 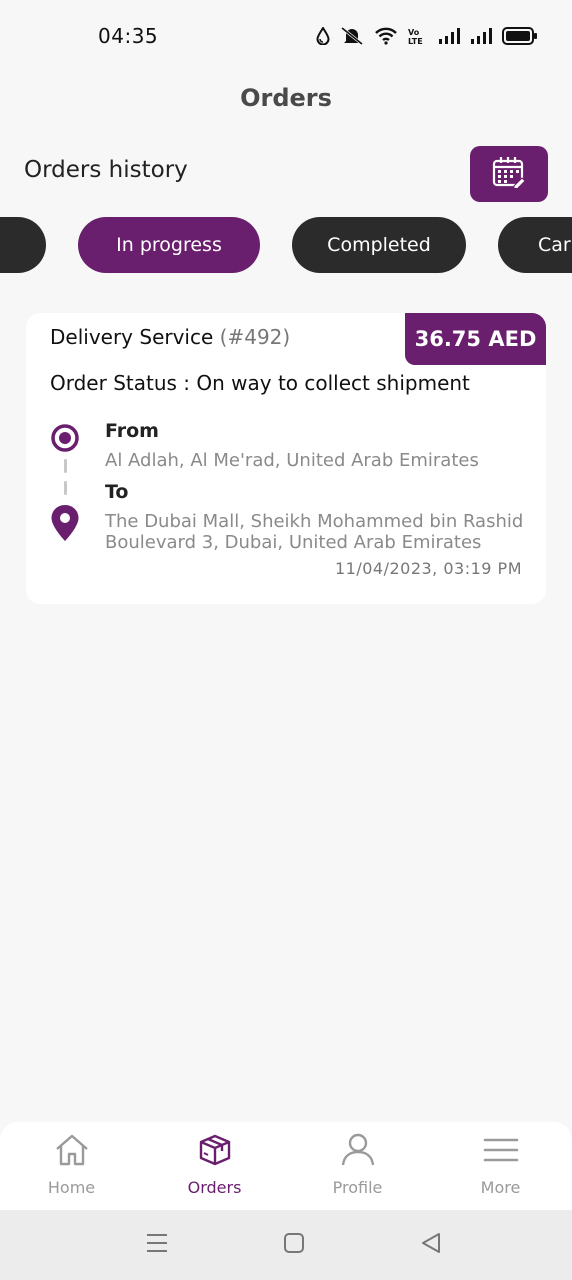 What do you see at coordinates (535, 245) in the screenshot?
I see `filter-tab-cancelled: Car` at bounding box center [535, 245].